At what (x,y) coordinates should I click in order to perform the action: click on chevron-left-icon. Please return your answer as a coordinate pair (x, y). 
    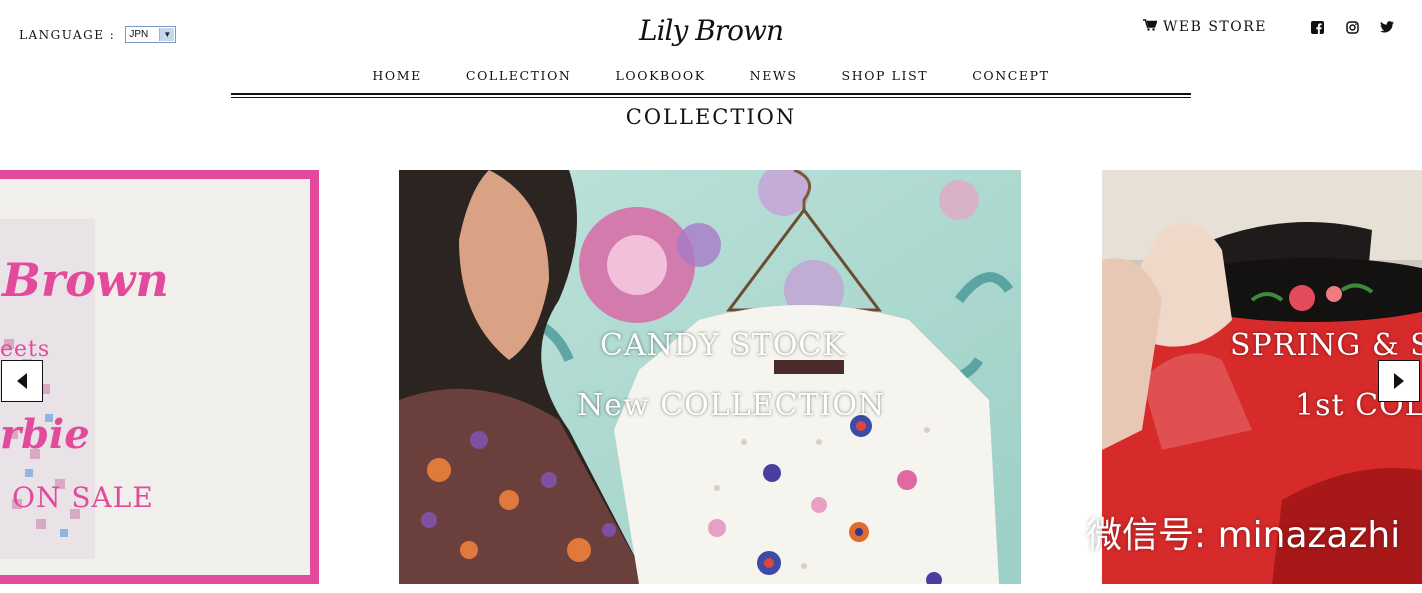
    Looking at the image, I should click on (22, 381).